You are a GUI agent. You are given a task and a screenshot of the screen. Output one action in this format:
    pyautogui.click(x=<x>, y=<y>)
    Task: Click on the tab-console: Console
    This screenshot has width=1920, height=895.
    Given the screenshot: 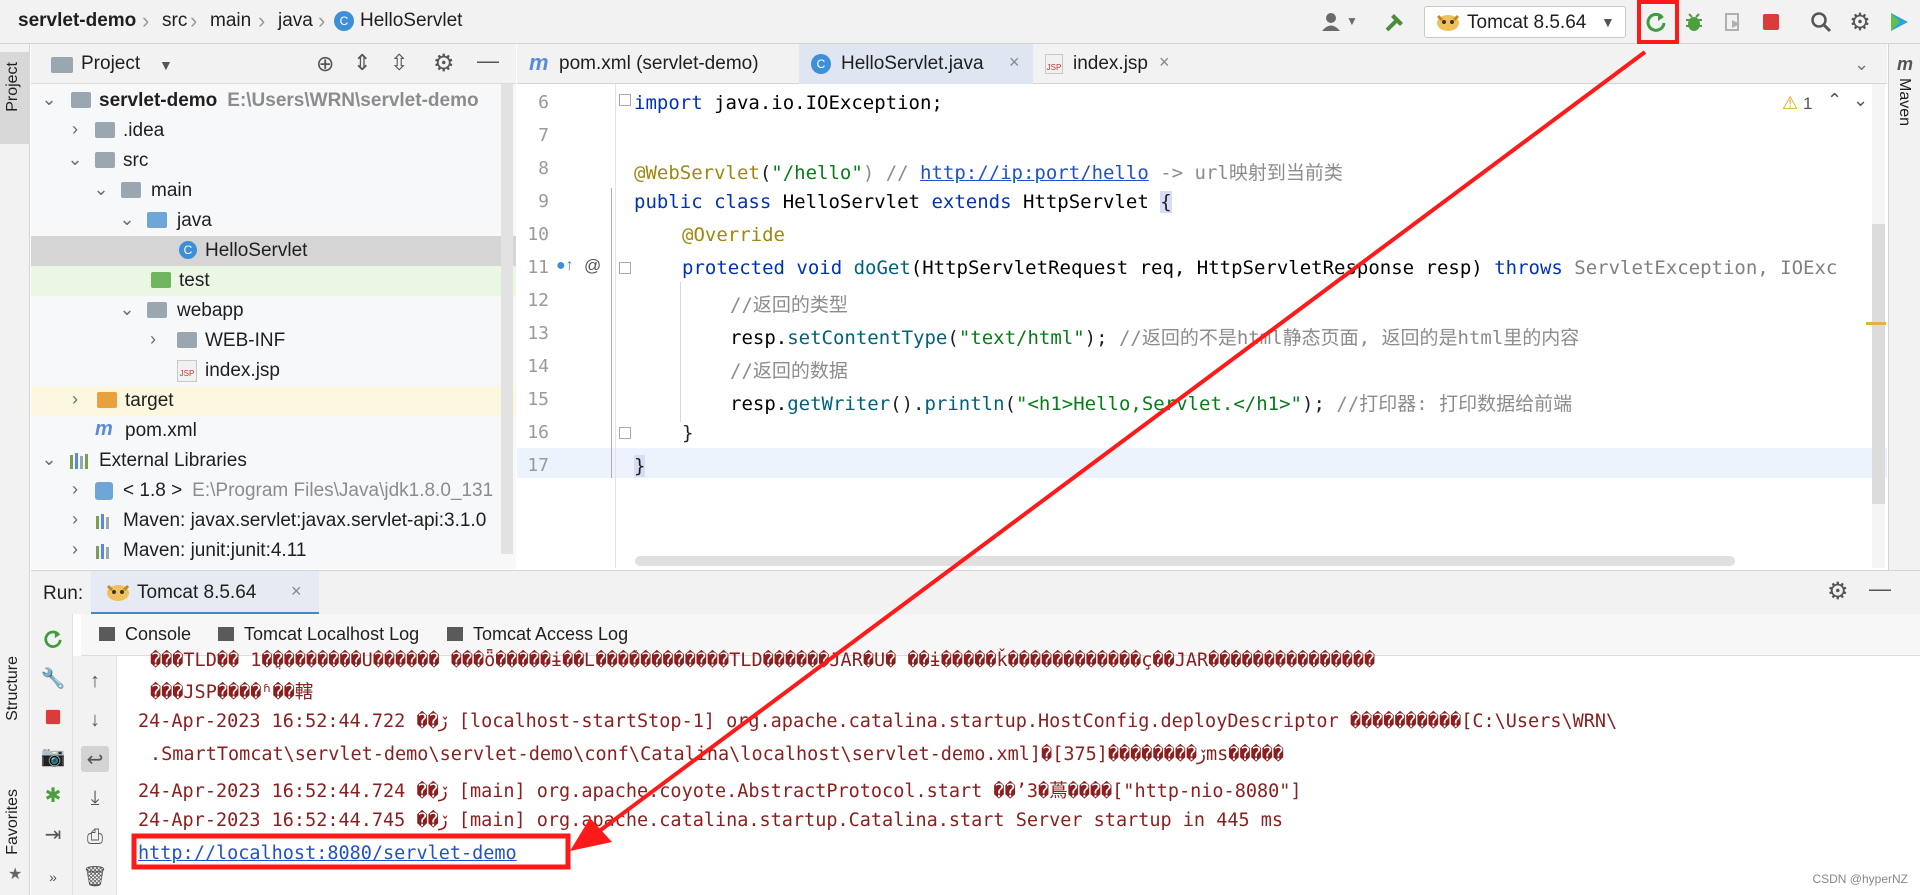 What is the action you would take?
    pyautogui.click(x=145, y=634)
    